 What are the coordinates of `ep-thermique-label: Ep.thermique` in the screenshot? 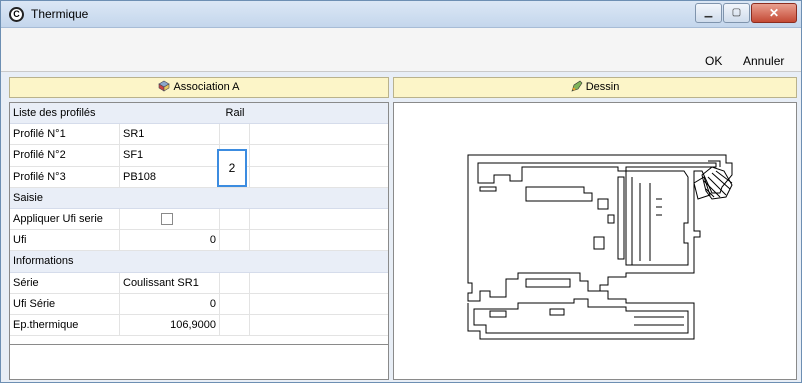 It's located at (65, 325).